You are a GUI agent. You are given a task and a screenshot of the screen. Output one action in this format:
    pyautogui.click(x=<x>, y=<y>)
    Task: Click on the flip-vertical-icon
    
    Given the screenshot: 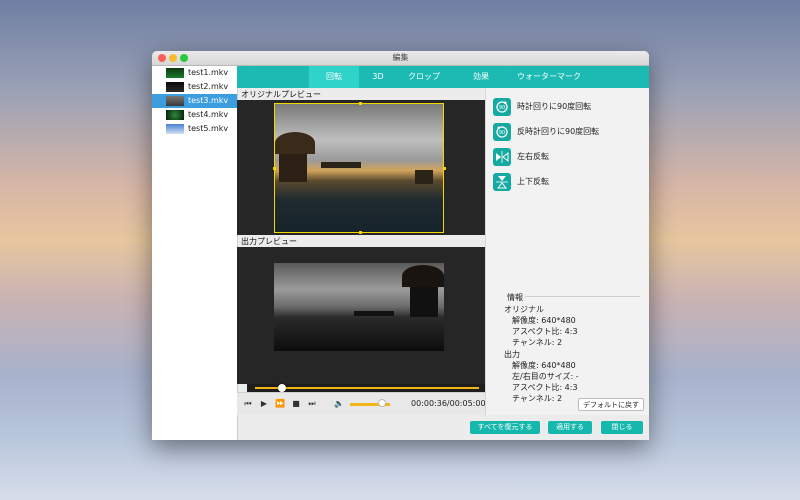 What is the action you would take?
    pyautogui.click(x=502, y=182)
    